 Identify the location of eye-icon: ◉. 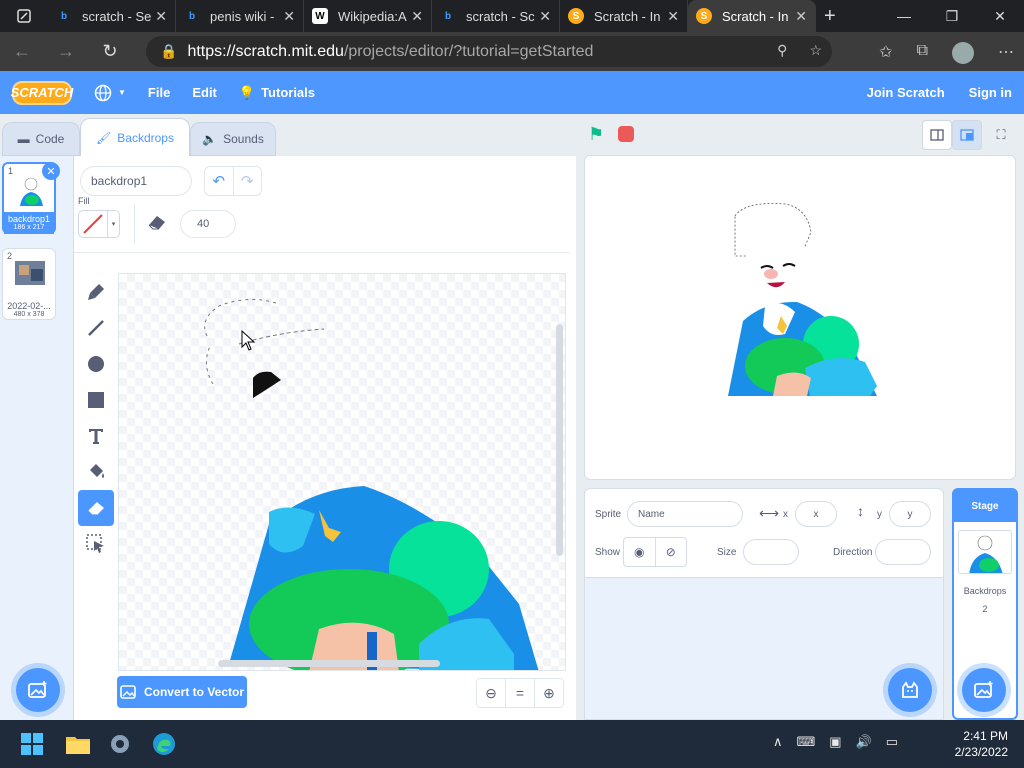
(639, 552).